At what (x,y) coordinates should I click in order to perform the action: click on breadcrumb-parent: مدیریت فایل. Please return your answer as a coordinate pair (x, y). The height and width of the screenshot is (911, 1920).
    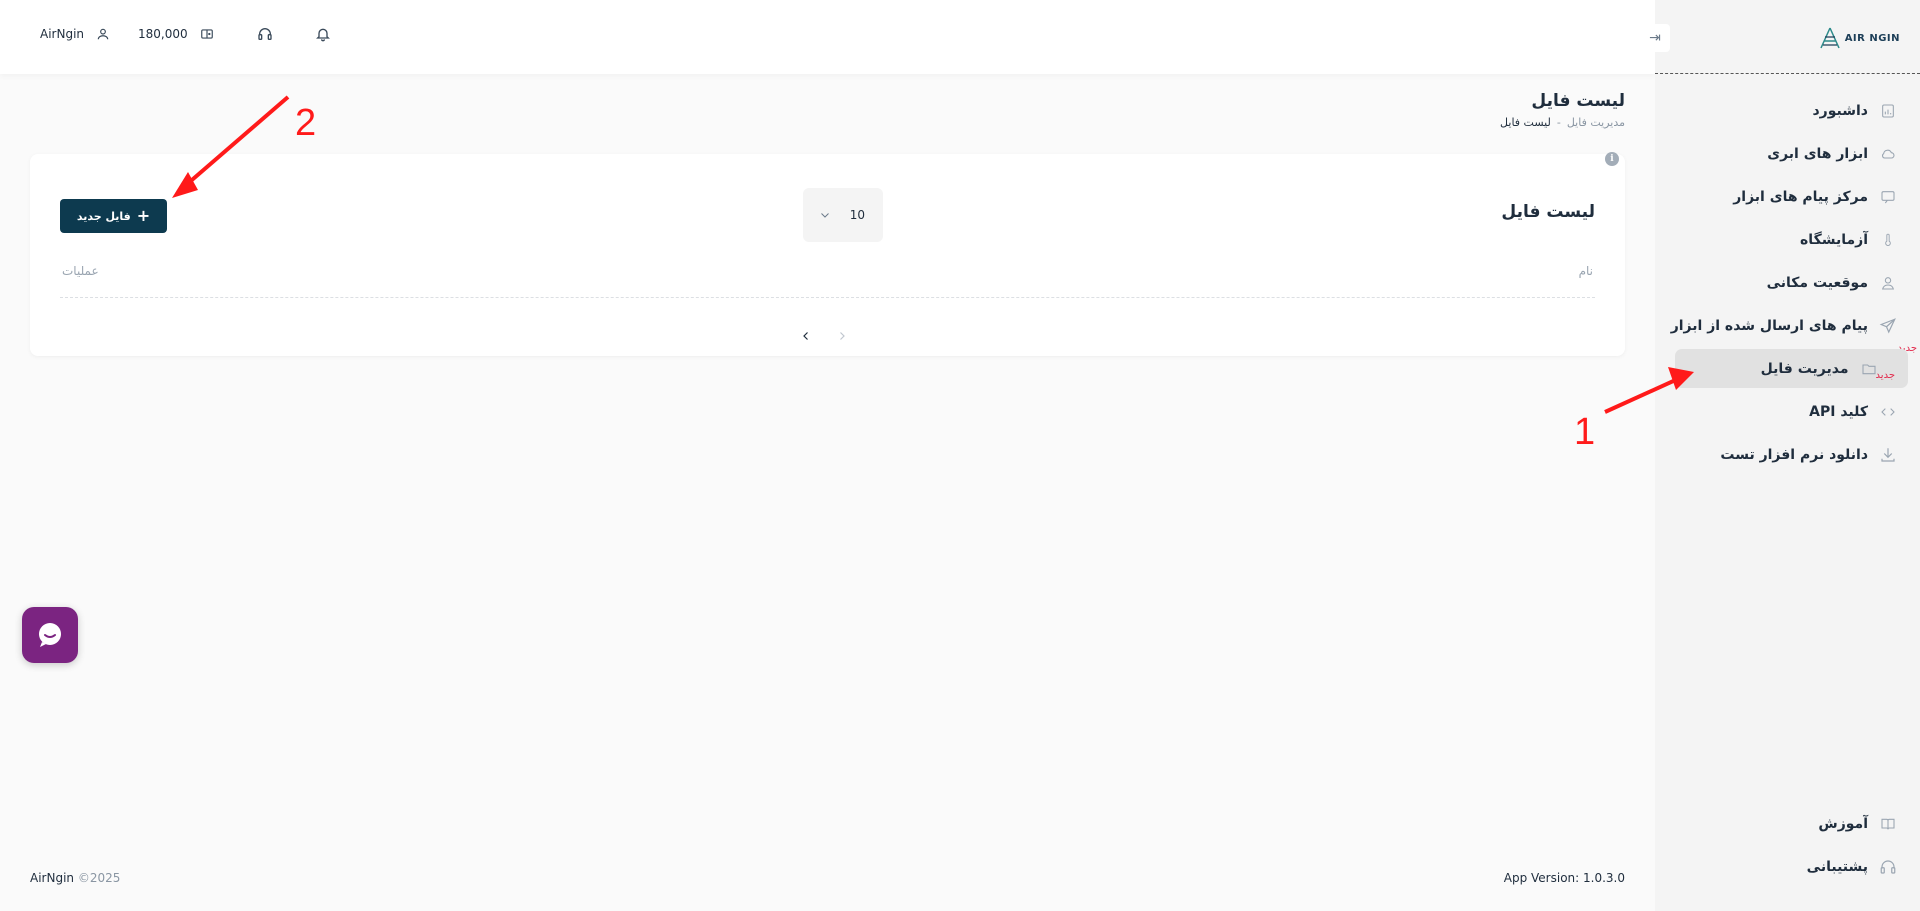
    Looking at the image, I should click on (1596, 122).